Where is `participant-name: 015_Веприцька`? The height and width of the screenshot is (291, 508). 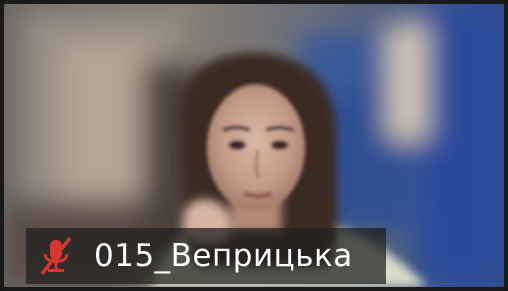
participant-name: 015_Веприцька is located at coordinates (223, 256).